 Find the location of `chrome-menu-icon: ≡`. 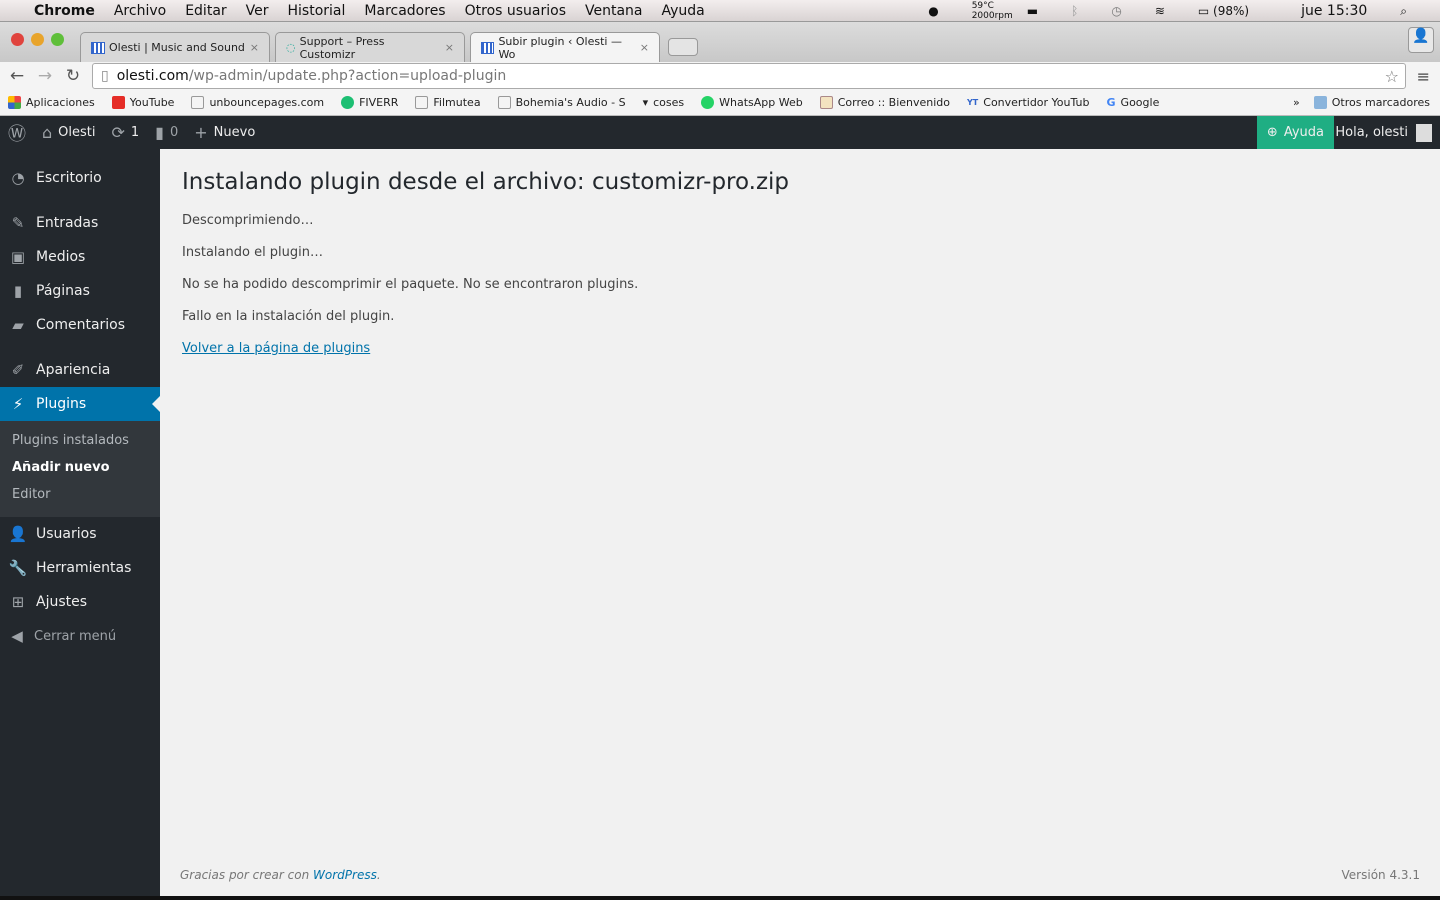

chrome-menu-icon: ≡ is located at coordinates (1423, 76).